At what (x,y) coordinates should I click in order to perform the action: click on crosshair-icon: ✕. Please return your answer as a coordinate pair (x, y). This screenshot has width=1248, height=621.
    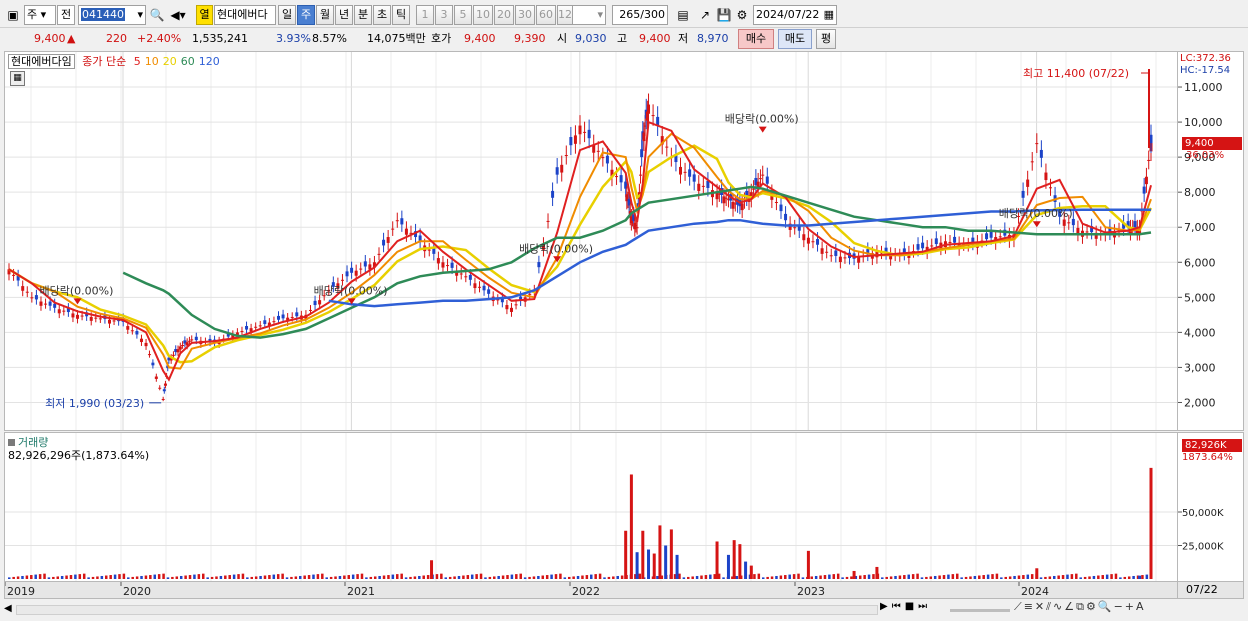
    Looking at the image, I should click on (1040, 606).